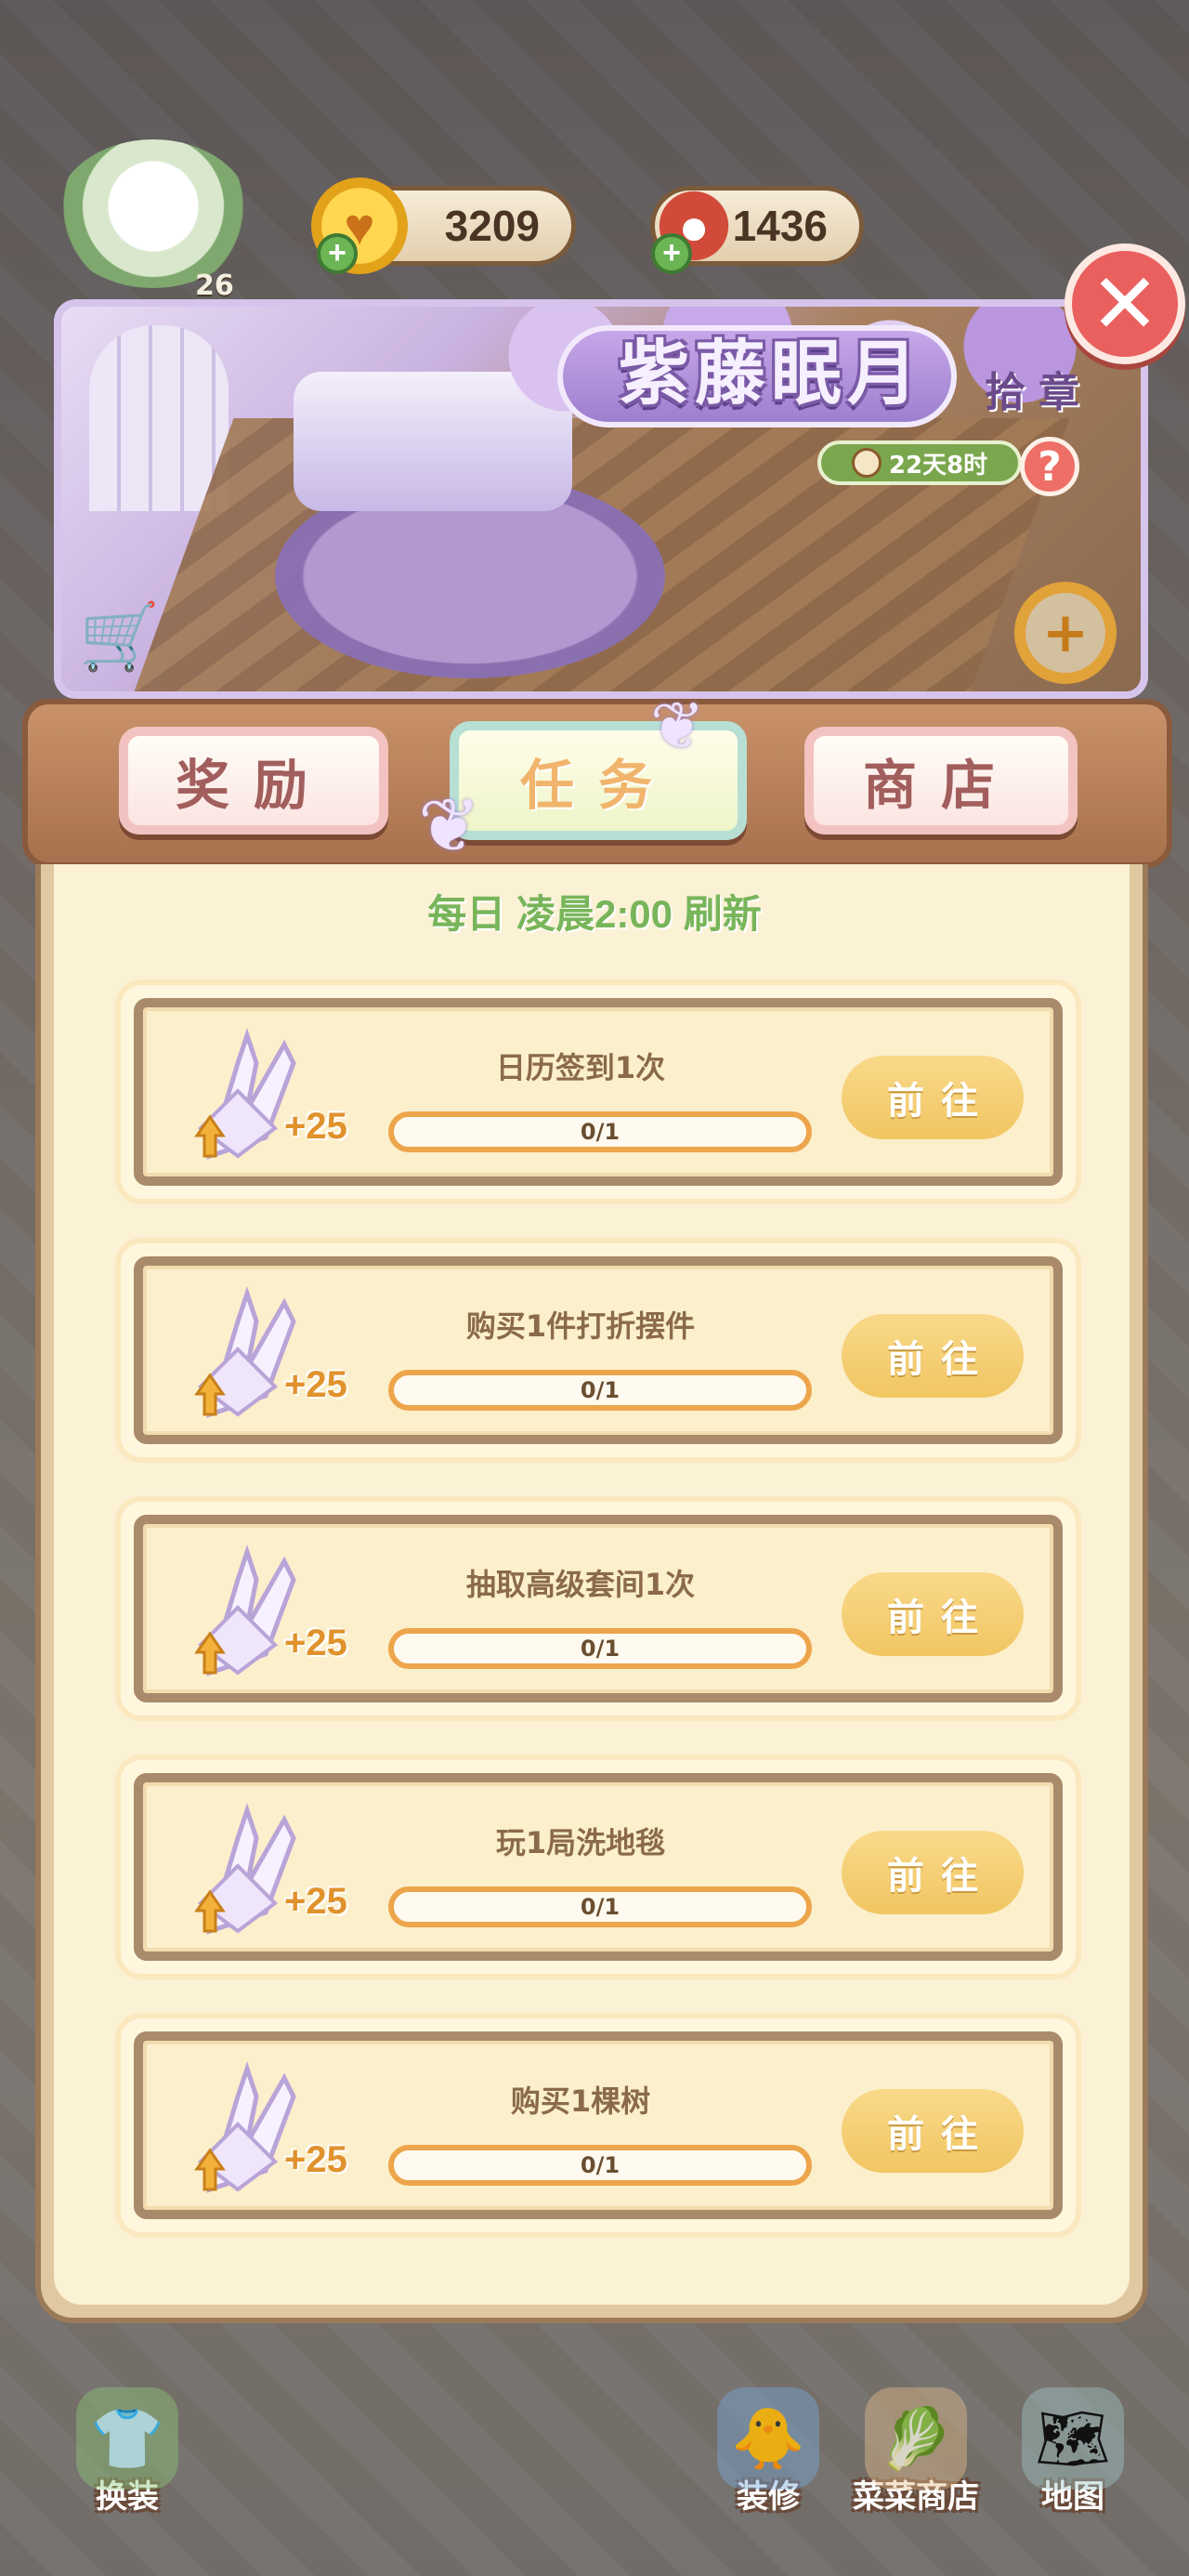 Image resolution: width=1189 pixels, height=2576 pixels. What do you see at coordinates (771, 373) in the screenshot?
I see `event-title: 紫藤眠月` at bounding box center [771, 373].